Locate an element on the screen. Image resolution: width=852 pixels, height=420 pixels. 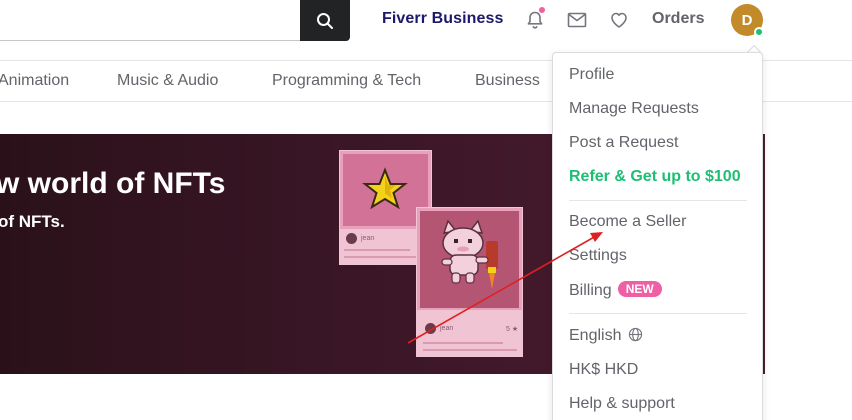
search-icon is located at coordinates (325, 20).